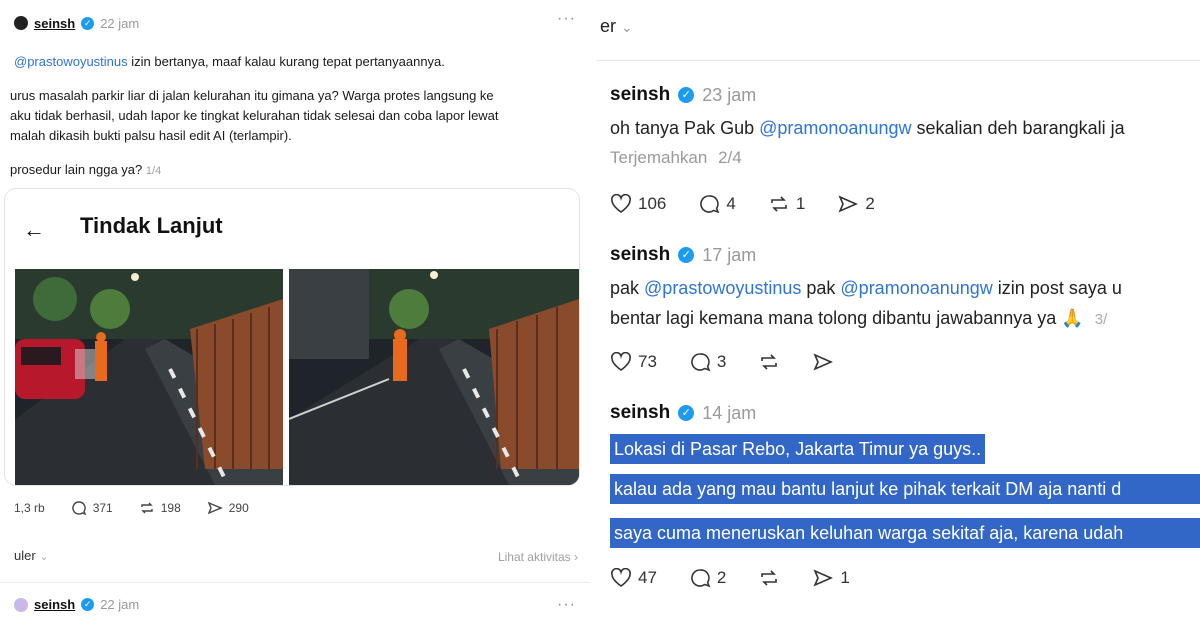 This screenshot has height=628, width=1200. Describe the element at coordinates (1018, 128) in the screenshot. I see `post-text-fragment: sekalian deh barangkali ja` at that location.